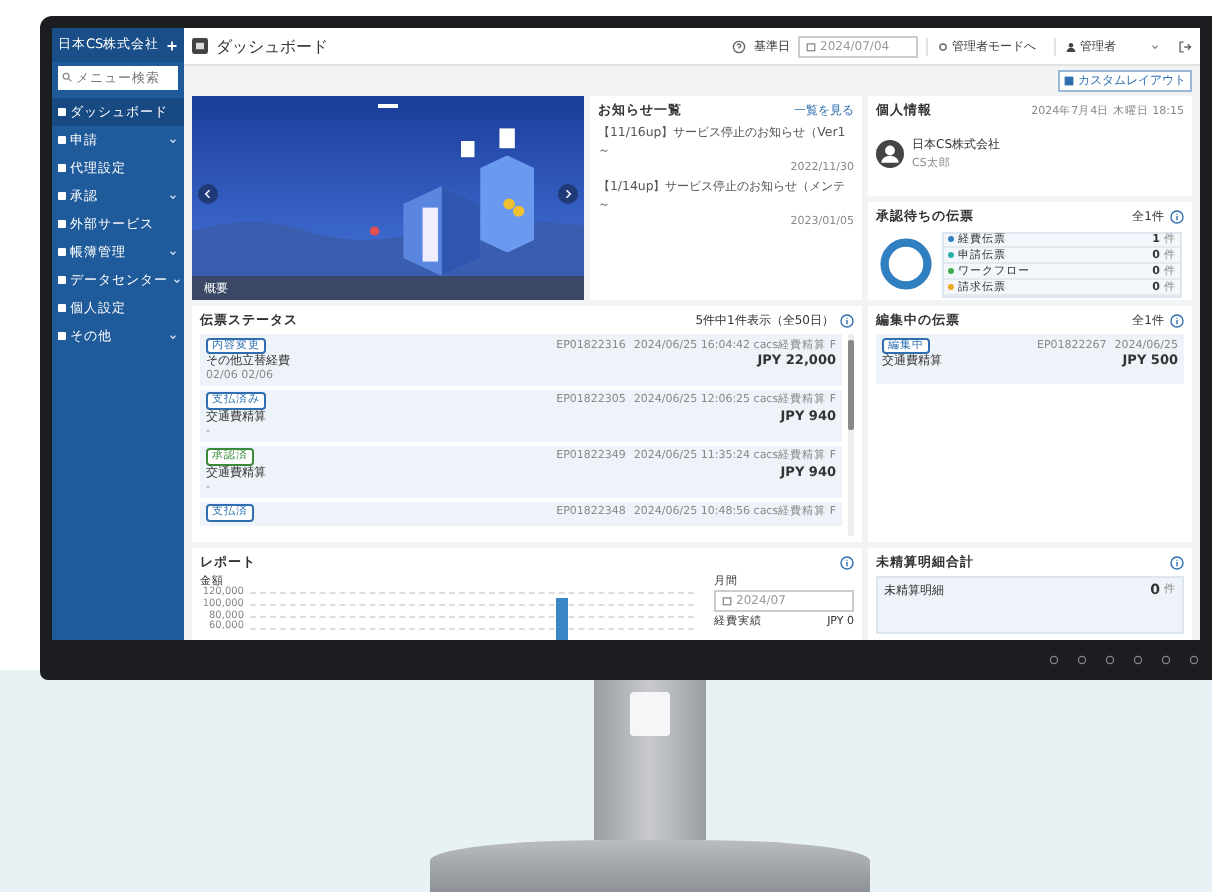 The height and width of the screenshot is (892, 1212). What do you see at coordinates (1069, 81) in the screenshot?
I see `layout-icon` at bounding box center [1069, 81].